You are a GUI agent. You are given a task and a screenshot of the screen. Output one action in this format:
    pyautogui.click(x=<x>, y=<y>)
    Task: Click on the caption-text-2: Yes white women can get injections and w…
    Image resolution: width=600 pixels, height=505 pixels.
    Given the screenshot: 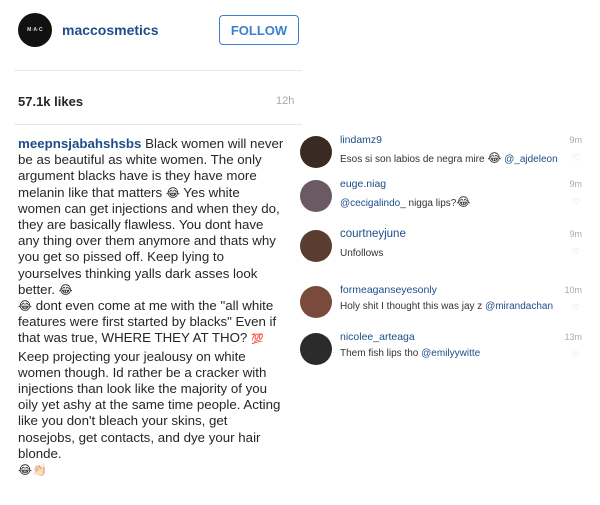 What is the action you would take?
    pyautogui.click(x=149, y=240)
    